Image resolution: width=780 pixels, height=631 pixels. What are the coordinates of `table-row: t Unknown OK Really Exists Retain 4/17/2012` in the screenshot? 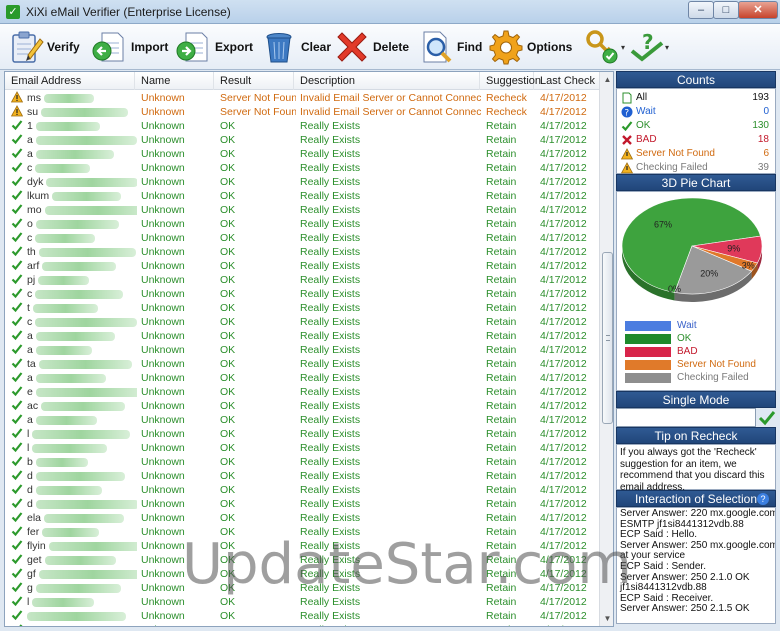 It's located at (302, 308).